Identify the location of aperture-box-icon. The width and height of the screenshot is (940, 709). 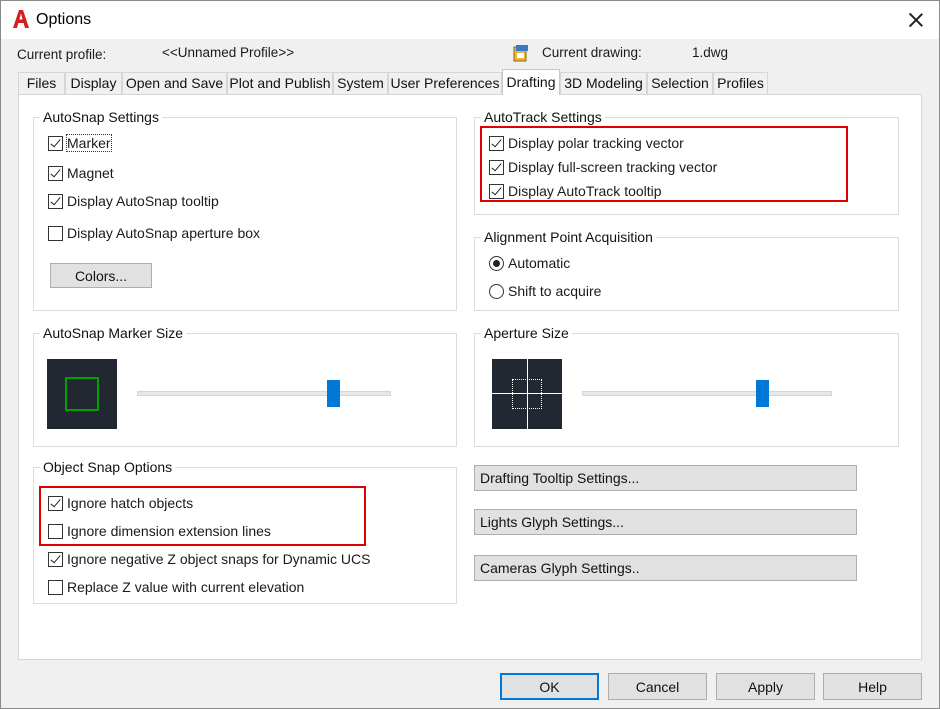
(527, 394).